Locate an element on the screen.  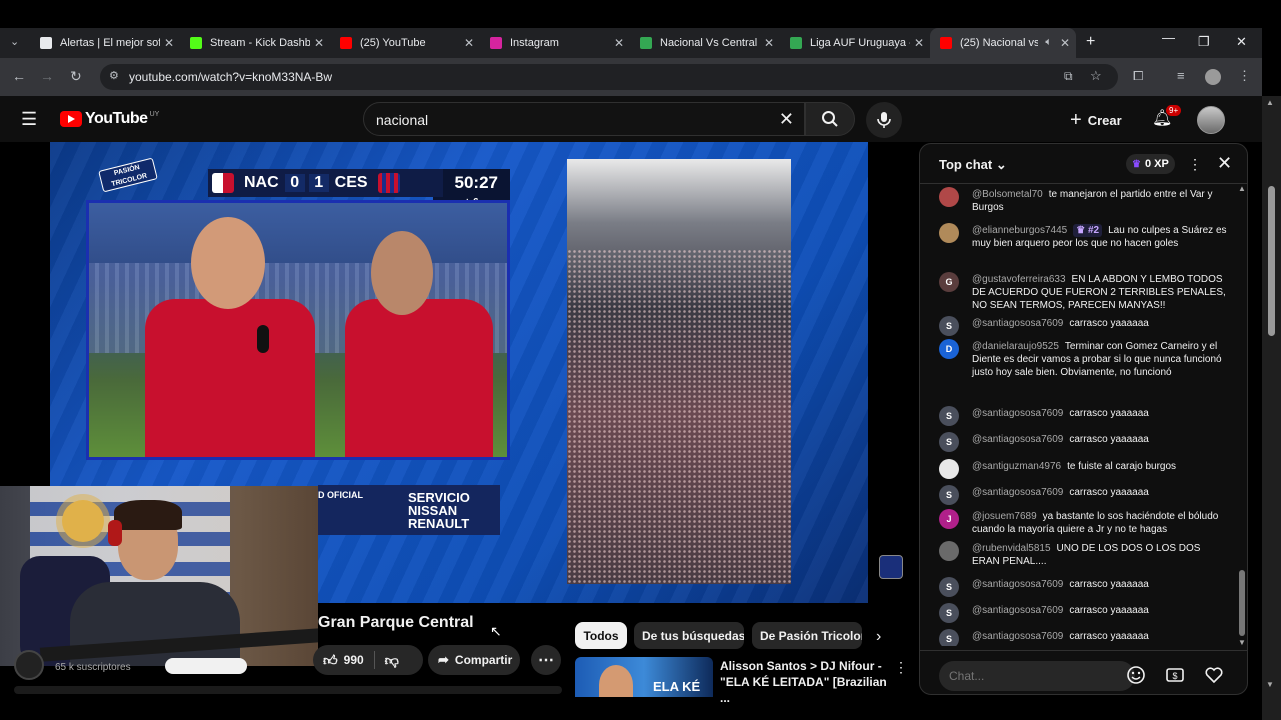
chat-author-name: @josuem7689 is located at coordinates (1004, 516).